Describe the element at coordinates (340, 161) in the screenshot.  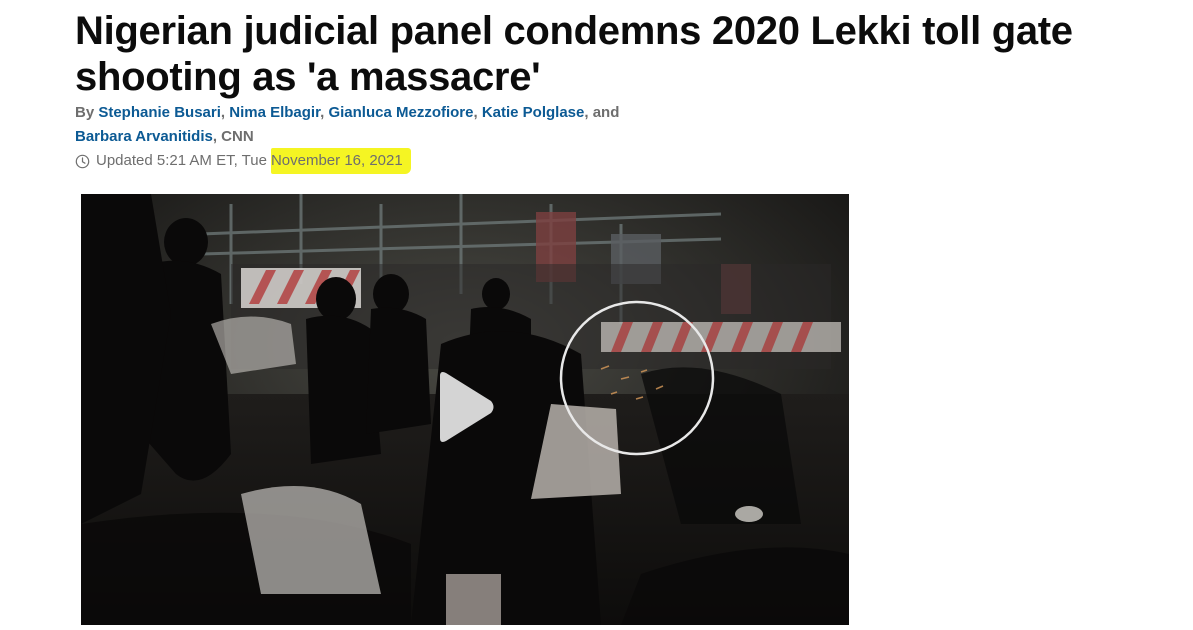
I see `timestamp-date-highlighted: November 16, 2021` at that location.